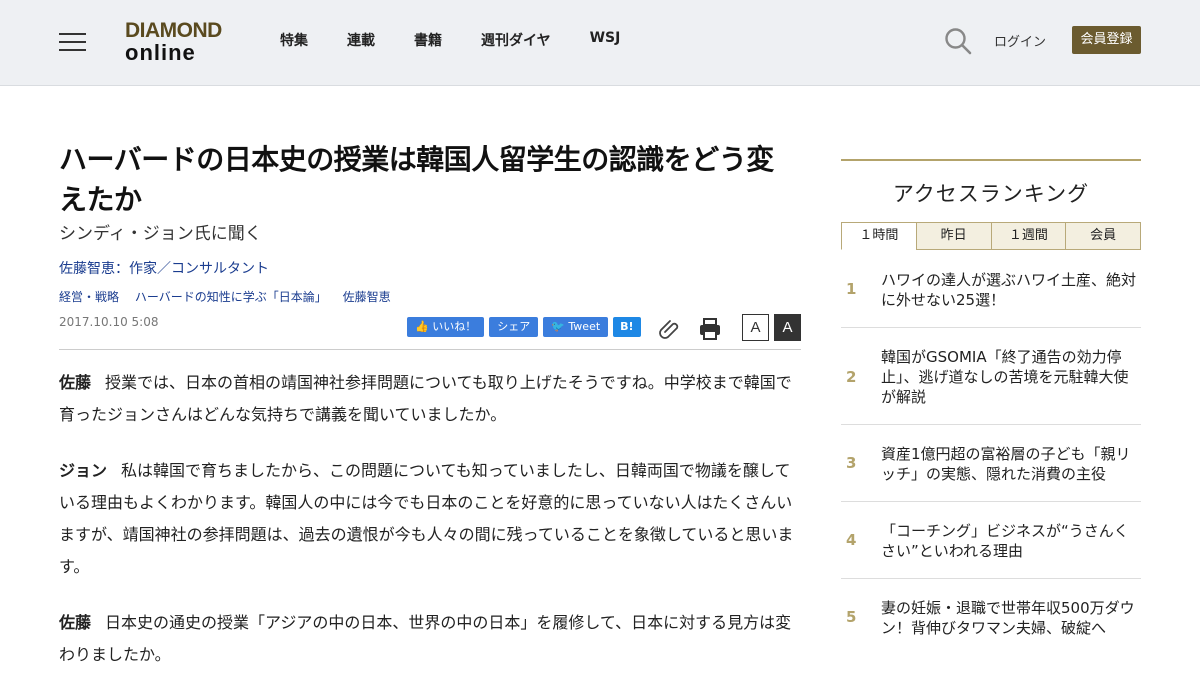 This screenshot has width=1200, height=695. Describe the element at coordinates (991, 194) in the screenshot. I see `ranking-title: アクセスランキング` at that location.